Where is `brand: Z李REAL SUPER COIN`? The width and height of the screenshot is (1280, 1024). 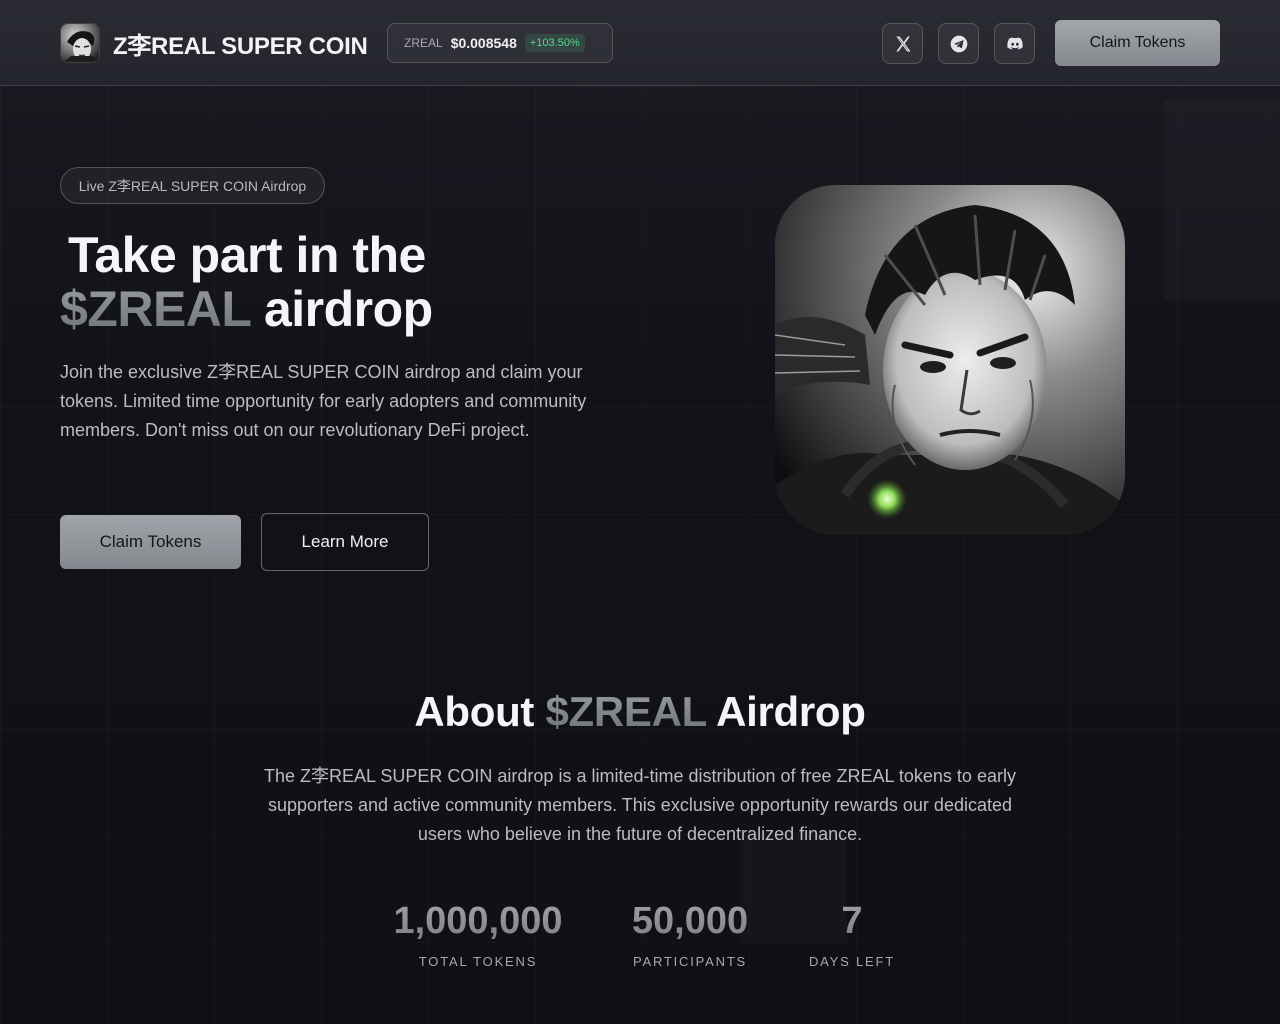
brand: Z李REAL SUPER COIN is located at coordinates (214, 43).